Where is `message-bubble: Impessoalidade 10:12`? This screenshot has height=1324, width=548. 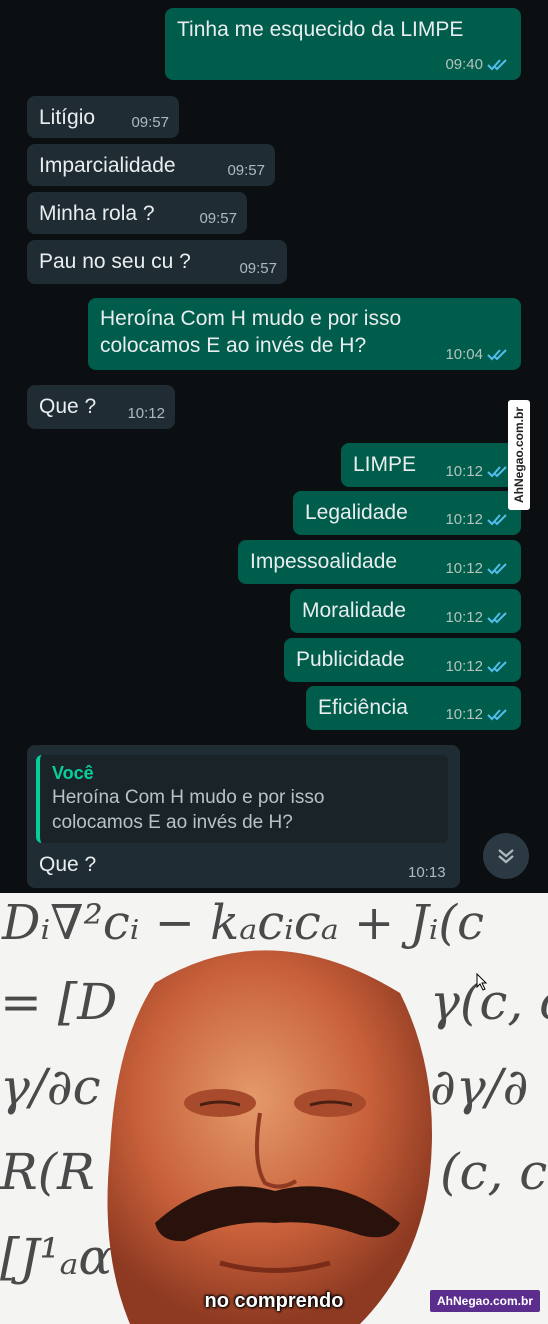 message-bubble: Impessoalidade 10:12 is located at coordinates (379, 562).